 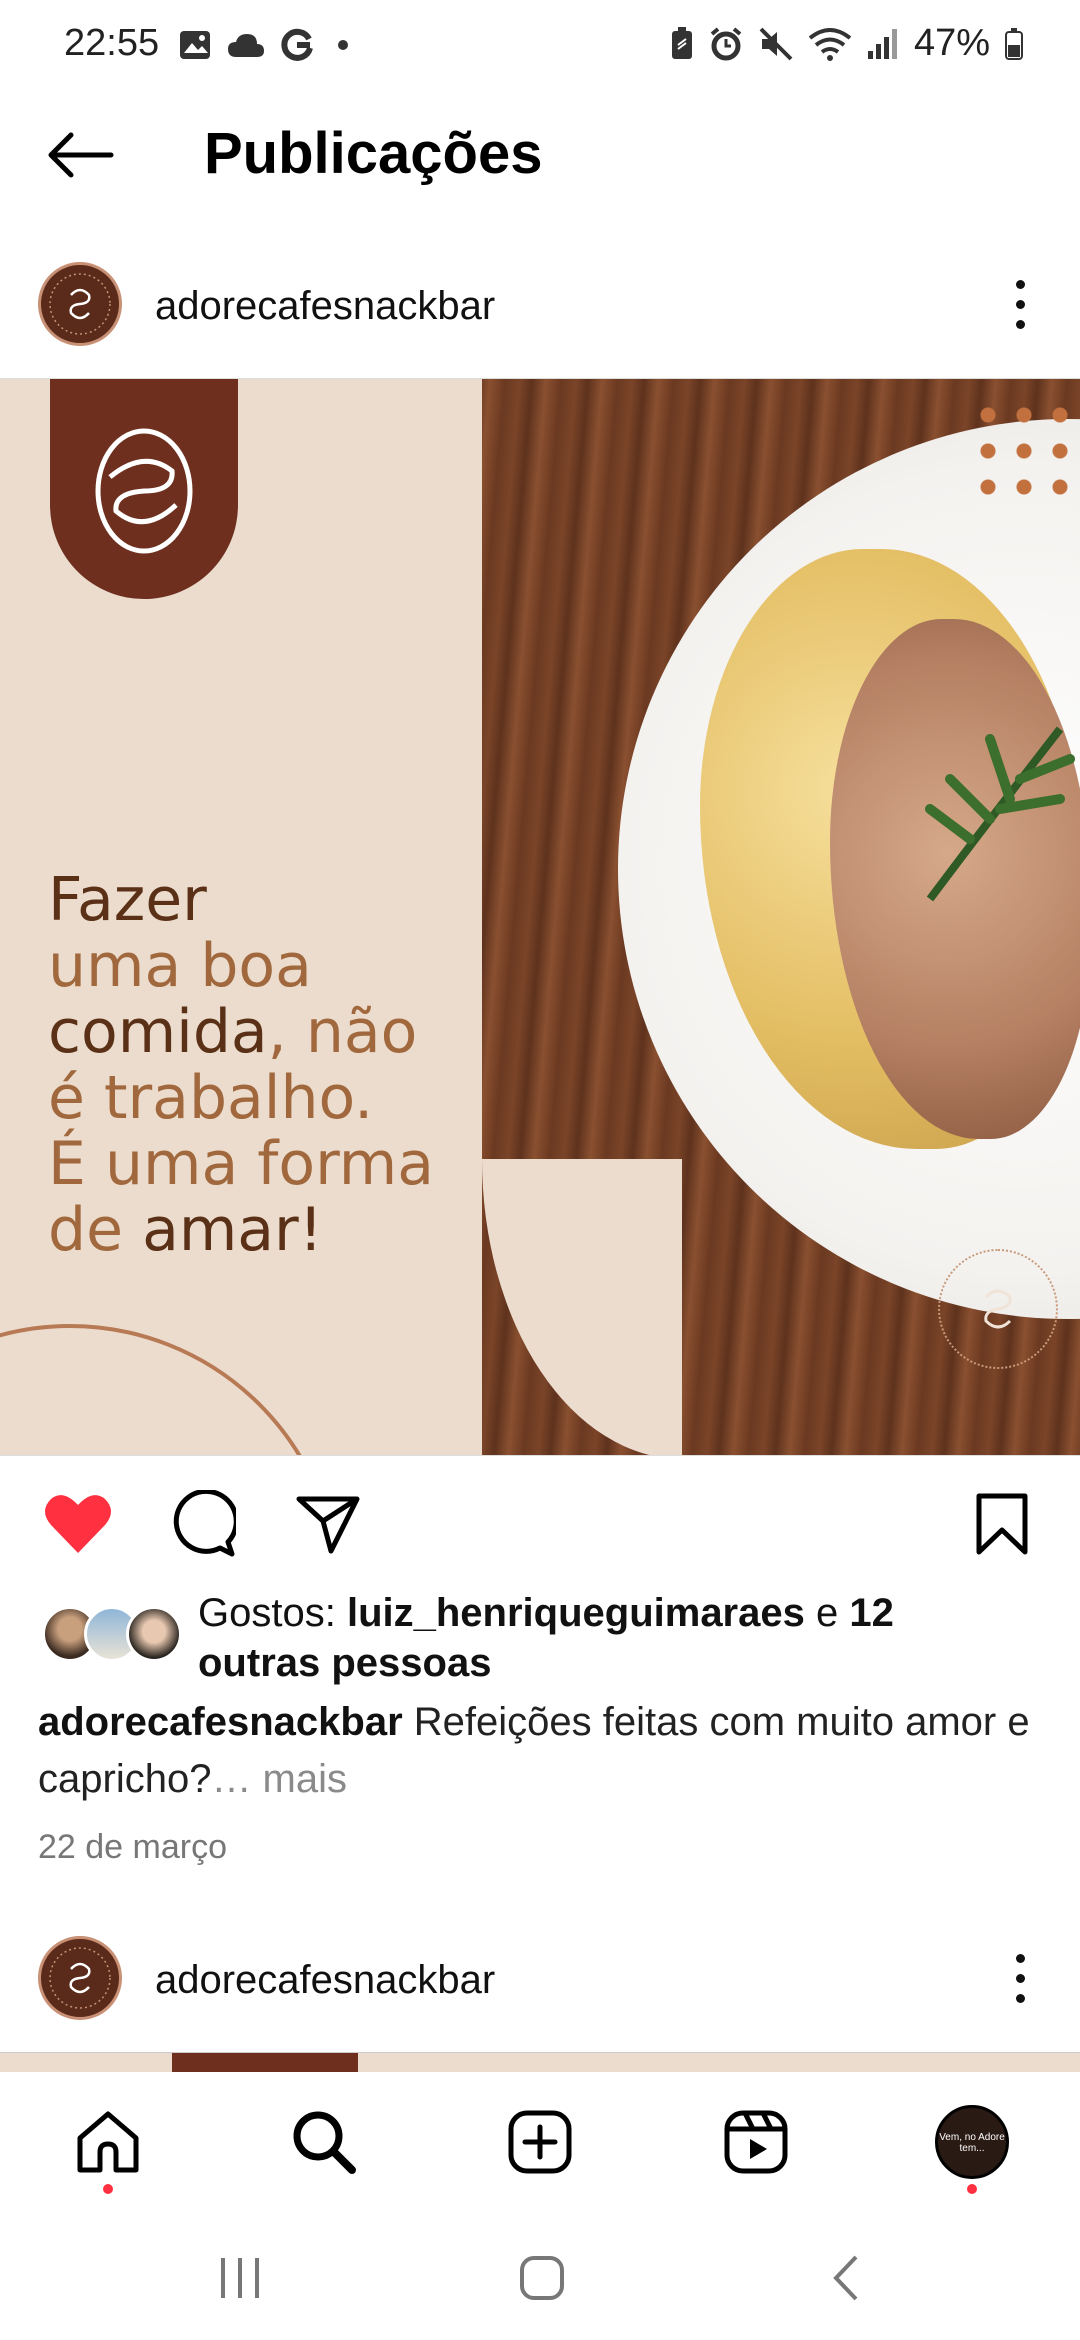 I want to click on back-chevron-icon, so click(x=845, y=2278).